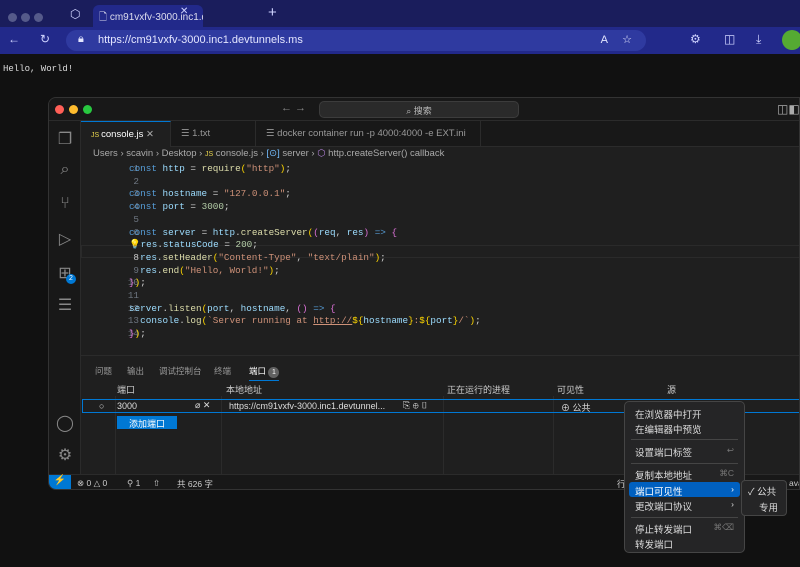 The width and height of the screenshot is (800, 567). Describe the element at coordinates (60, 482) in the screenshot. I see `remote-icon: ⚡` at that location.